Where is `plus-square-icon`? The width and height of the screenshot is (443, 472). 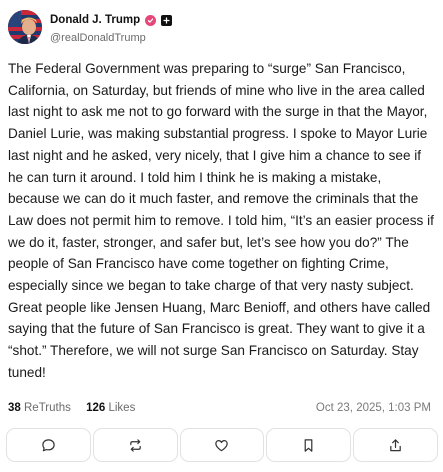
plus-square-icon is located at coordinates (167, 20).